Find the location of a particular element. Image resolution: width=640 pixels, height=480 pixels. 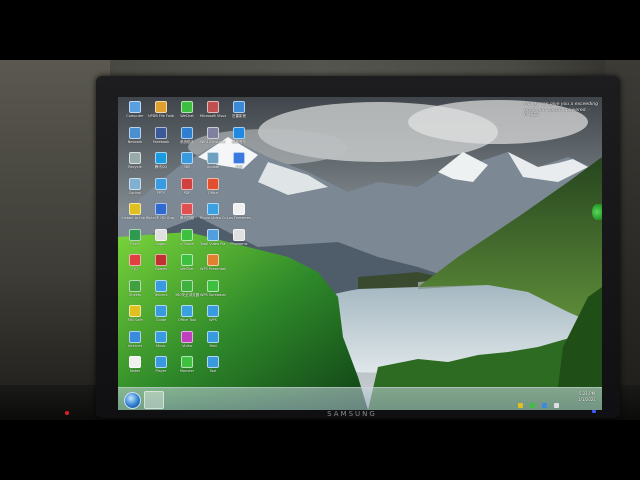

desktop-icon-label: WPS Presentation is located at coordinates (213, 269).